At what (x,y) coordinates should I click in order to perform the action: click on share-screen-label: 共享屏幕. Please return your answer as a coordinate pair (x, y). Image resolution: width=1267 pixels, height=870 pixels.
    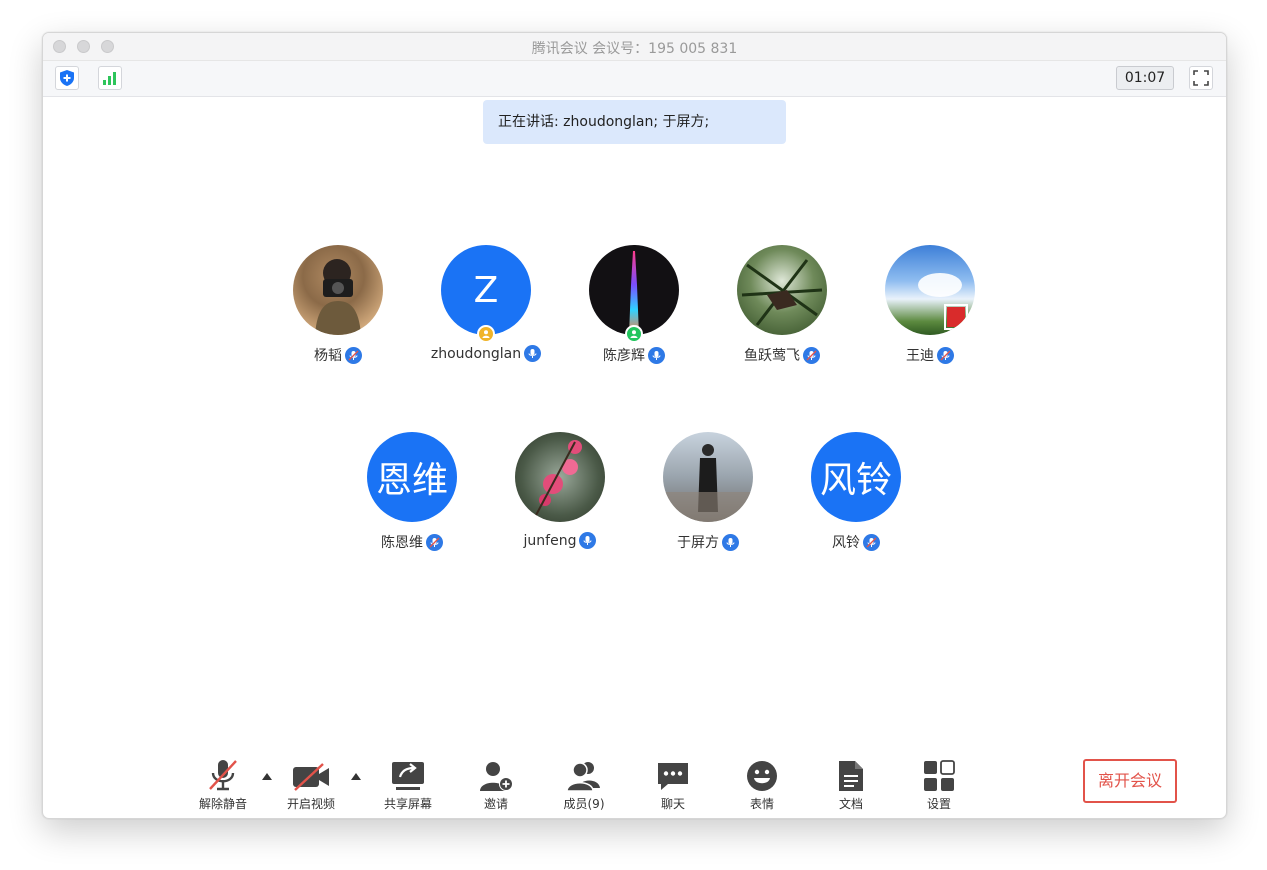
    Looking at the image, I should click on (407, 804).